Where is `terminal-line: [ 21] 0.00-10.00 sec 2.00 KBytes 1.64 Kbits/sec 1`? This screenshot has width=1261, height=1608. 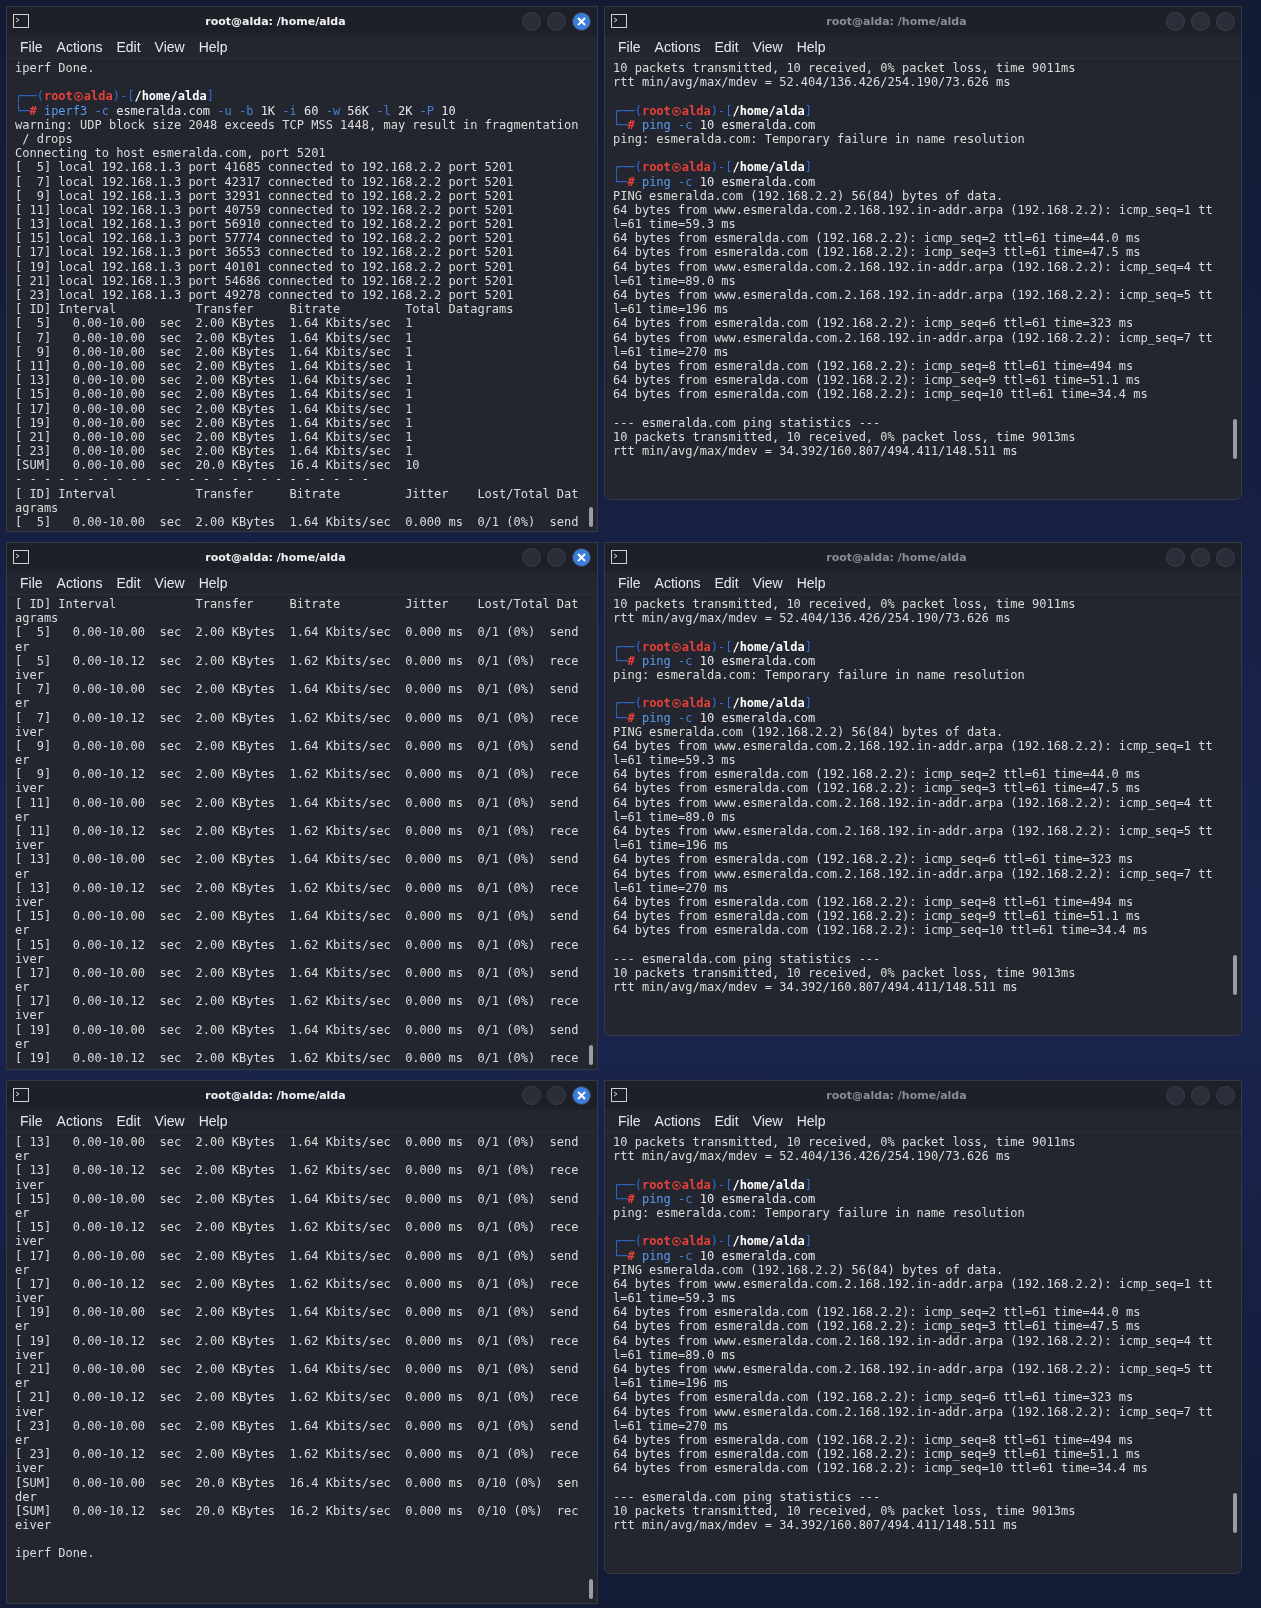 terminal-line: [ 21] 0.00-10.00 sec 2.00 KBytes 1.64 Kbits/sec 1 is located at coordinates (214, 437).